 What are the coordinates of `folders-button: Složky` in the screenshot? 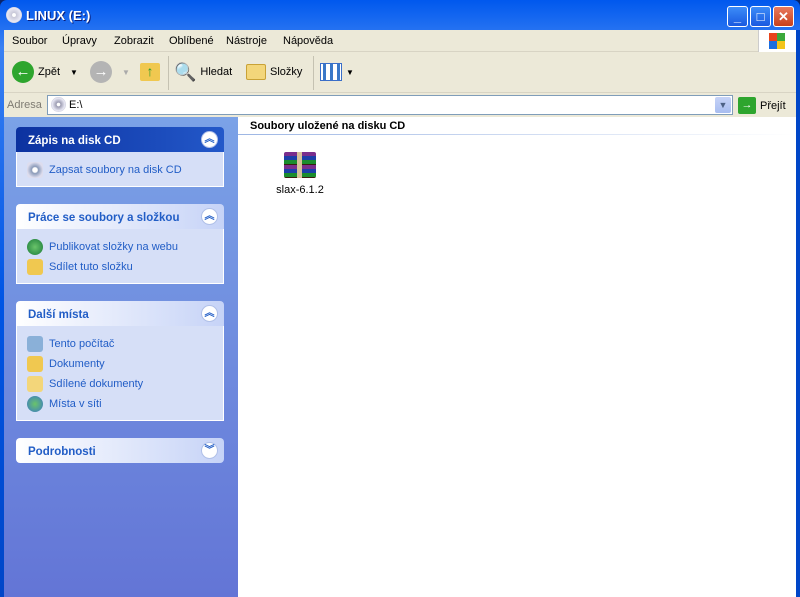 It's located at (274, 72).